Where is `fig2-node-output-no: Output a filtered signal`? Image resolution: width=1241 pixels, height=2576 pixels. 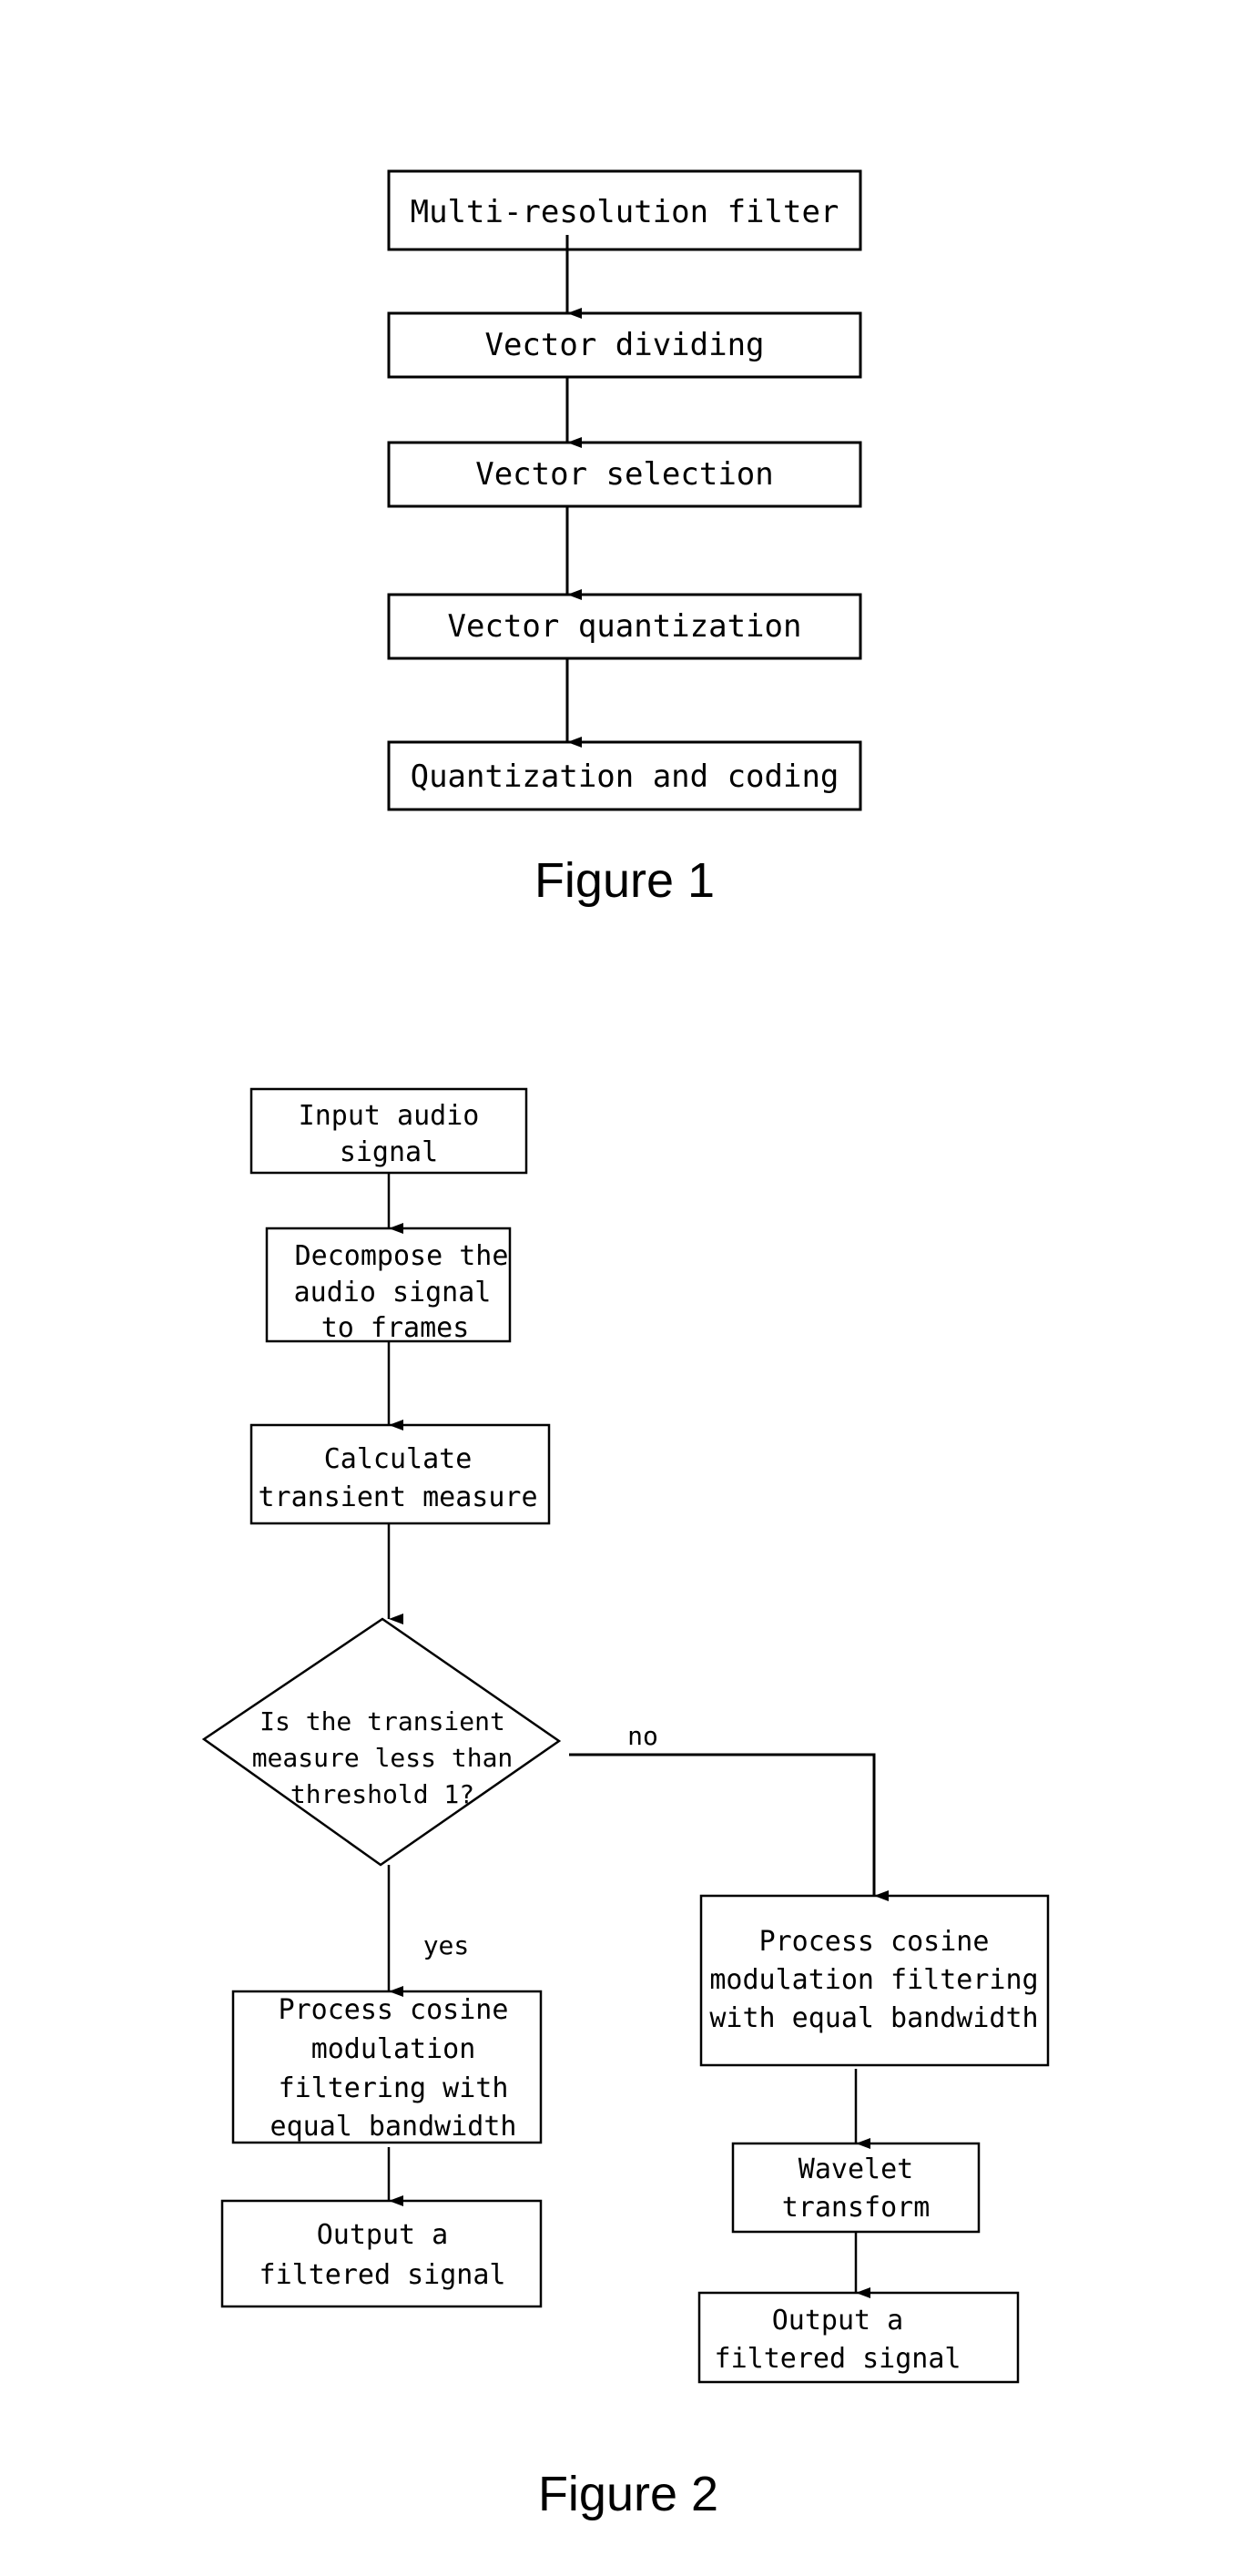 fig2-node-output-no: Output a filtered signal is located at coordinates (858, 2337).